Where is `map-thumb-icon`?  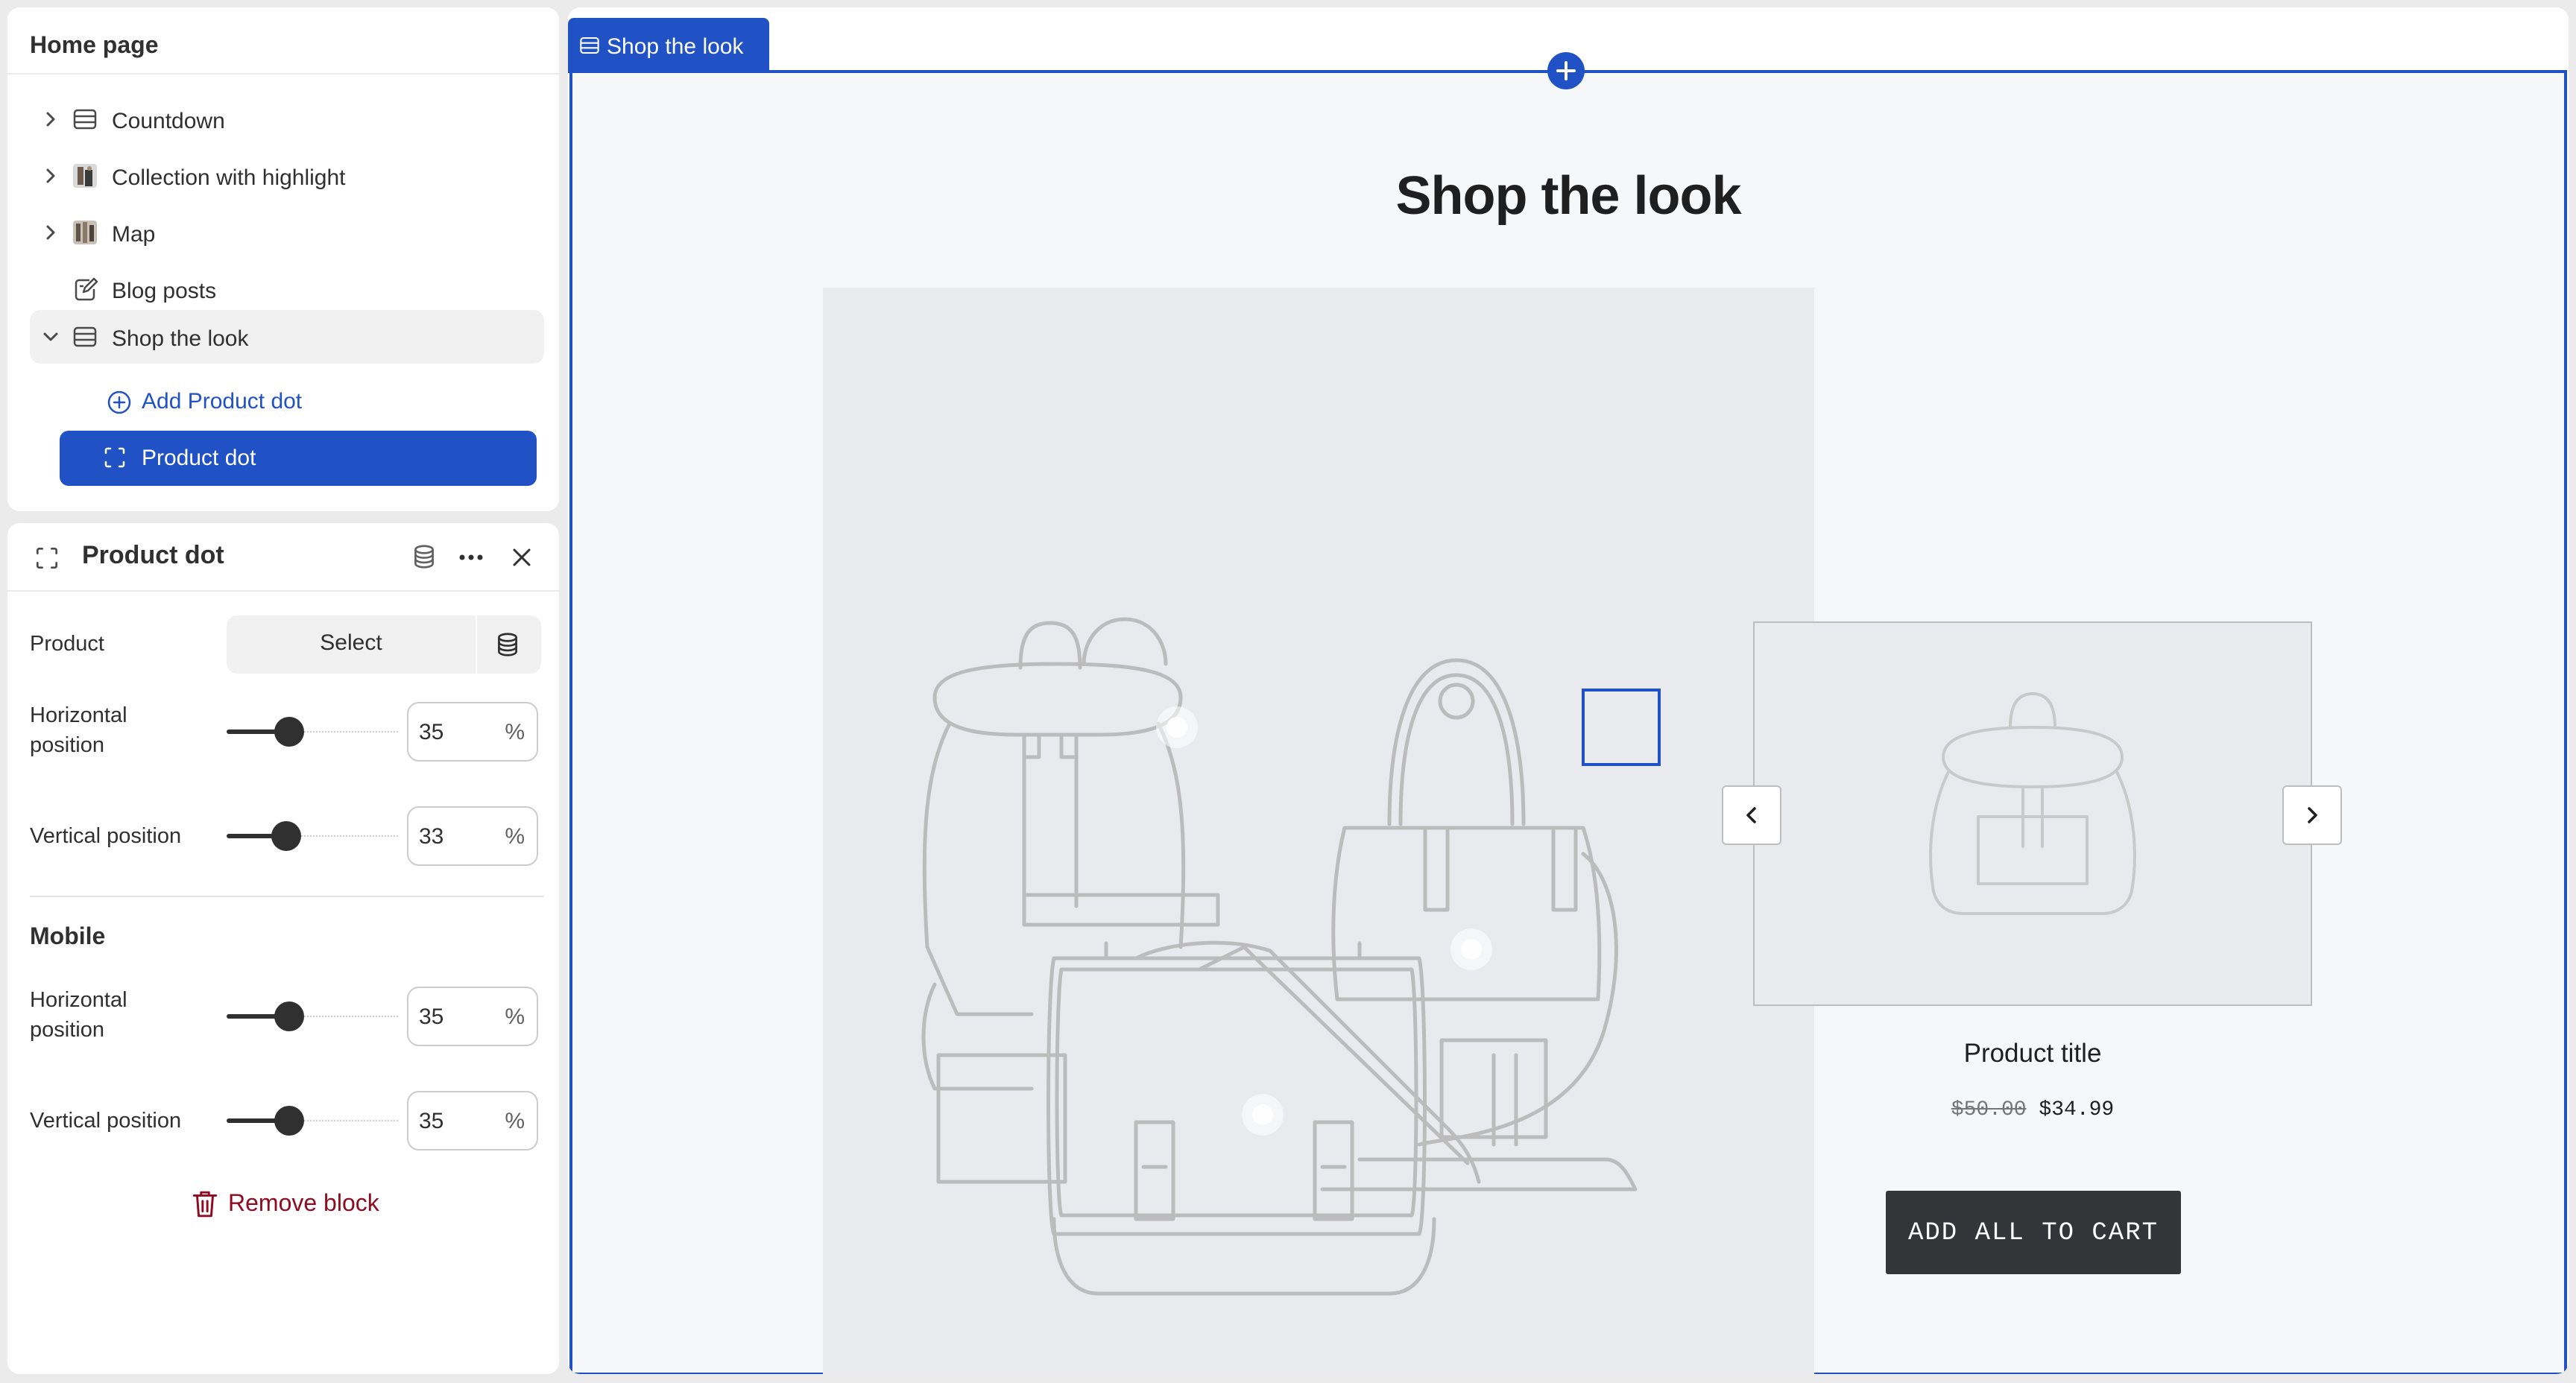 map-thumb-icon is located at coordinates (85, 232).